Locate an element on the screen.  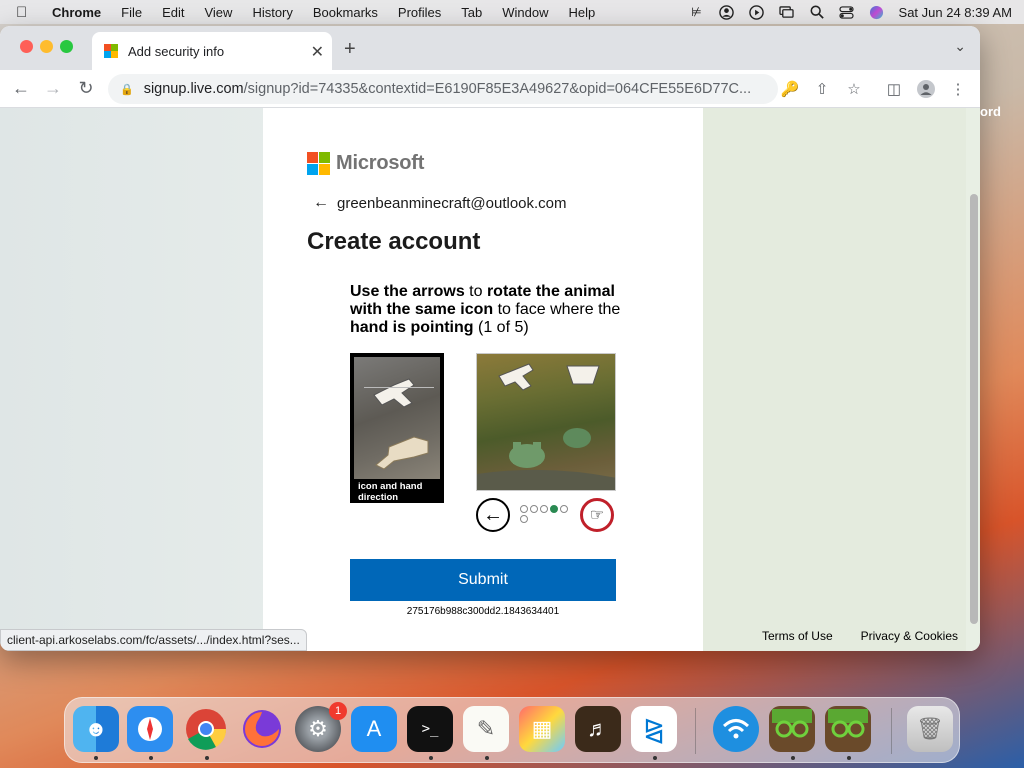
control-center-icon is located at coordinates (847, 12).